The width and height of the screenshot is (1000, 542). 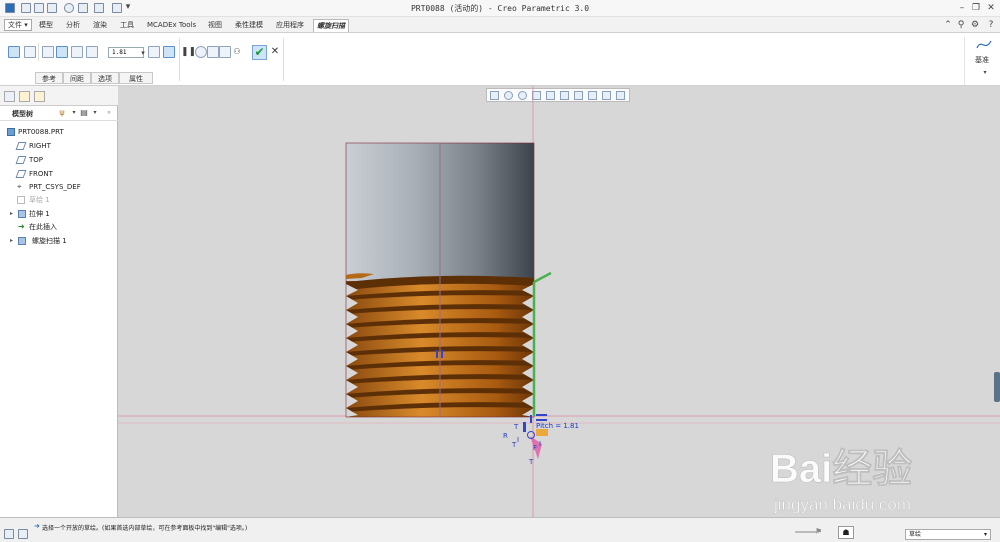 I want to click on ribbon: ▾ ❚❚ ⚇ ✔ ✕ 参考 间距 选项 属性 基准 ▾, so click(x=500, y=59).